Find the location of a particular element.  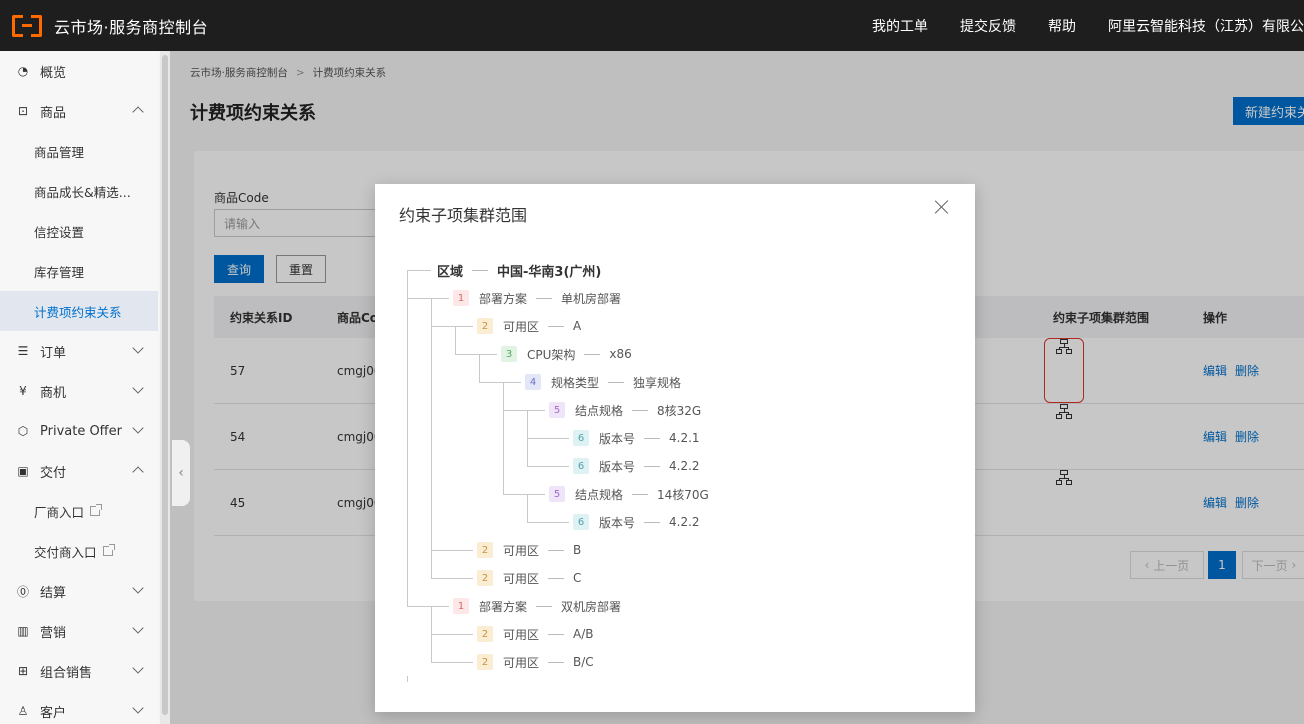

sidebar-item-customers: ♙ 客户 is located at coordinates (79, 707).